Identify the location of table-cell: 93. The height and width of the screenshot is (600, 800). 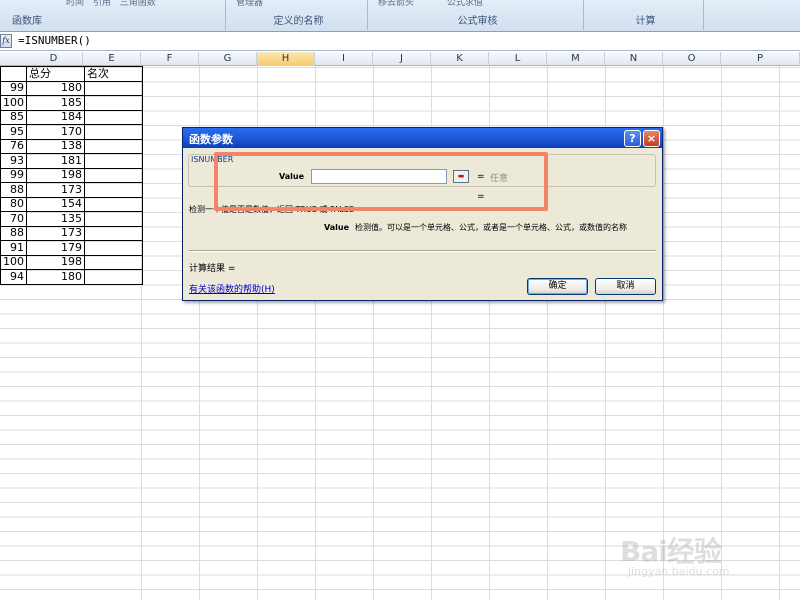
(13, 161).